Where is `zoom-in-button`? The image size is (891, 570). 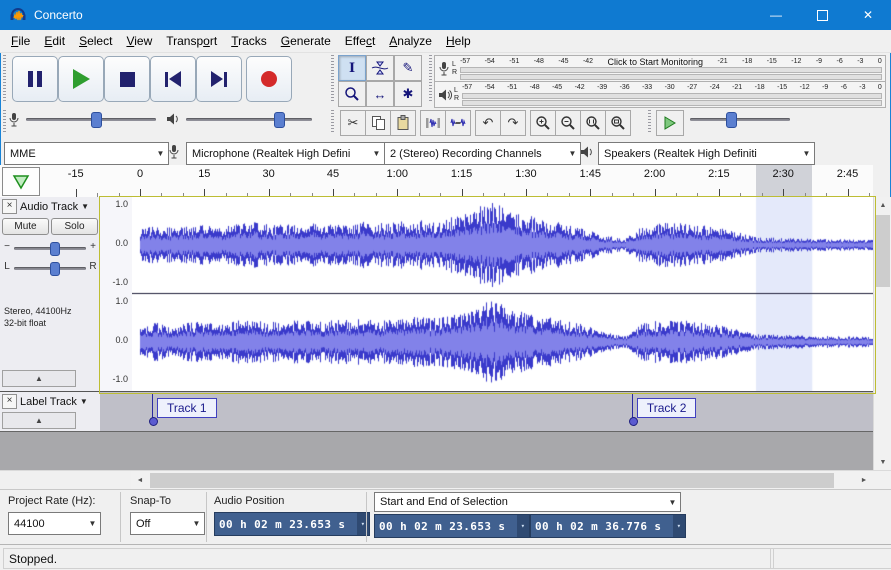
zoom-in-button is located at coordinates (543, 123).